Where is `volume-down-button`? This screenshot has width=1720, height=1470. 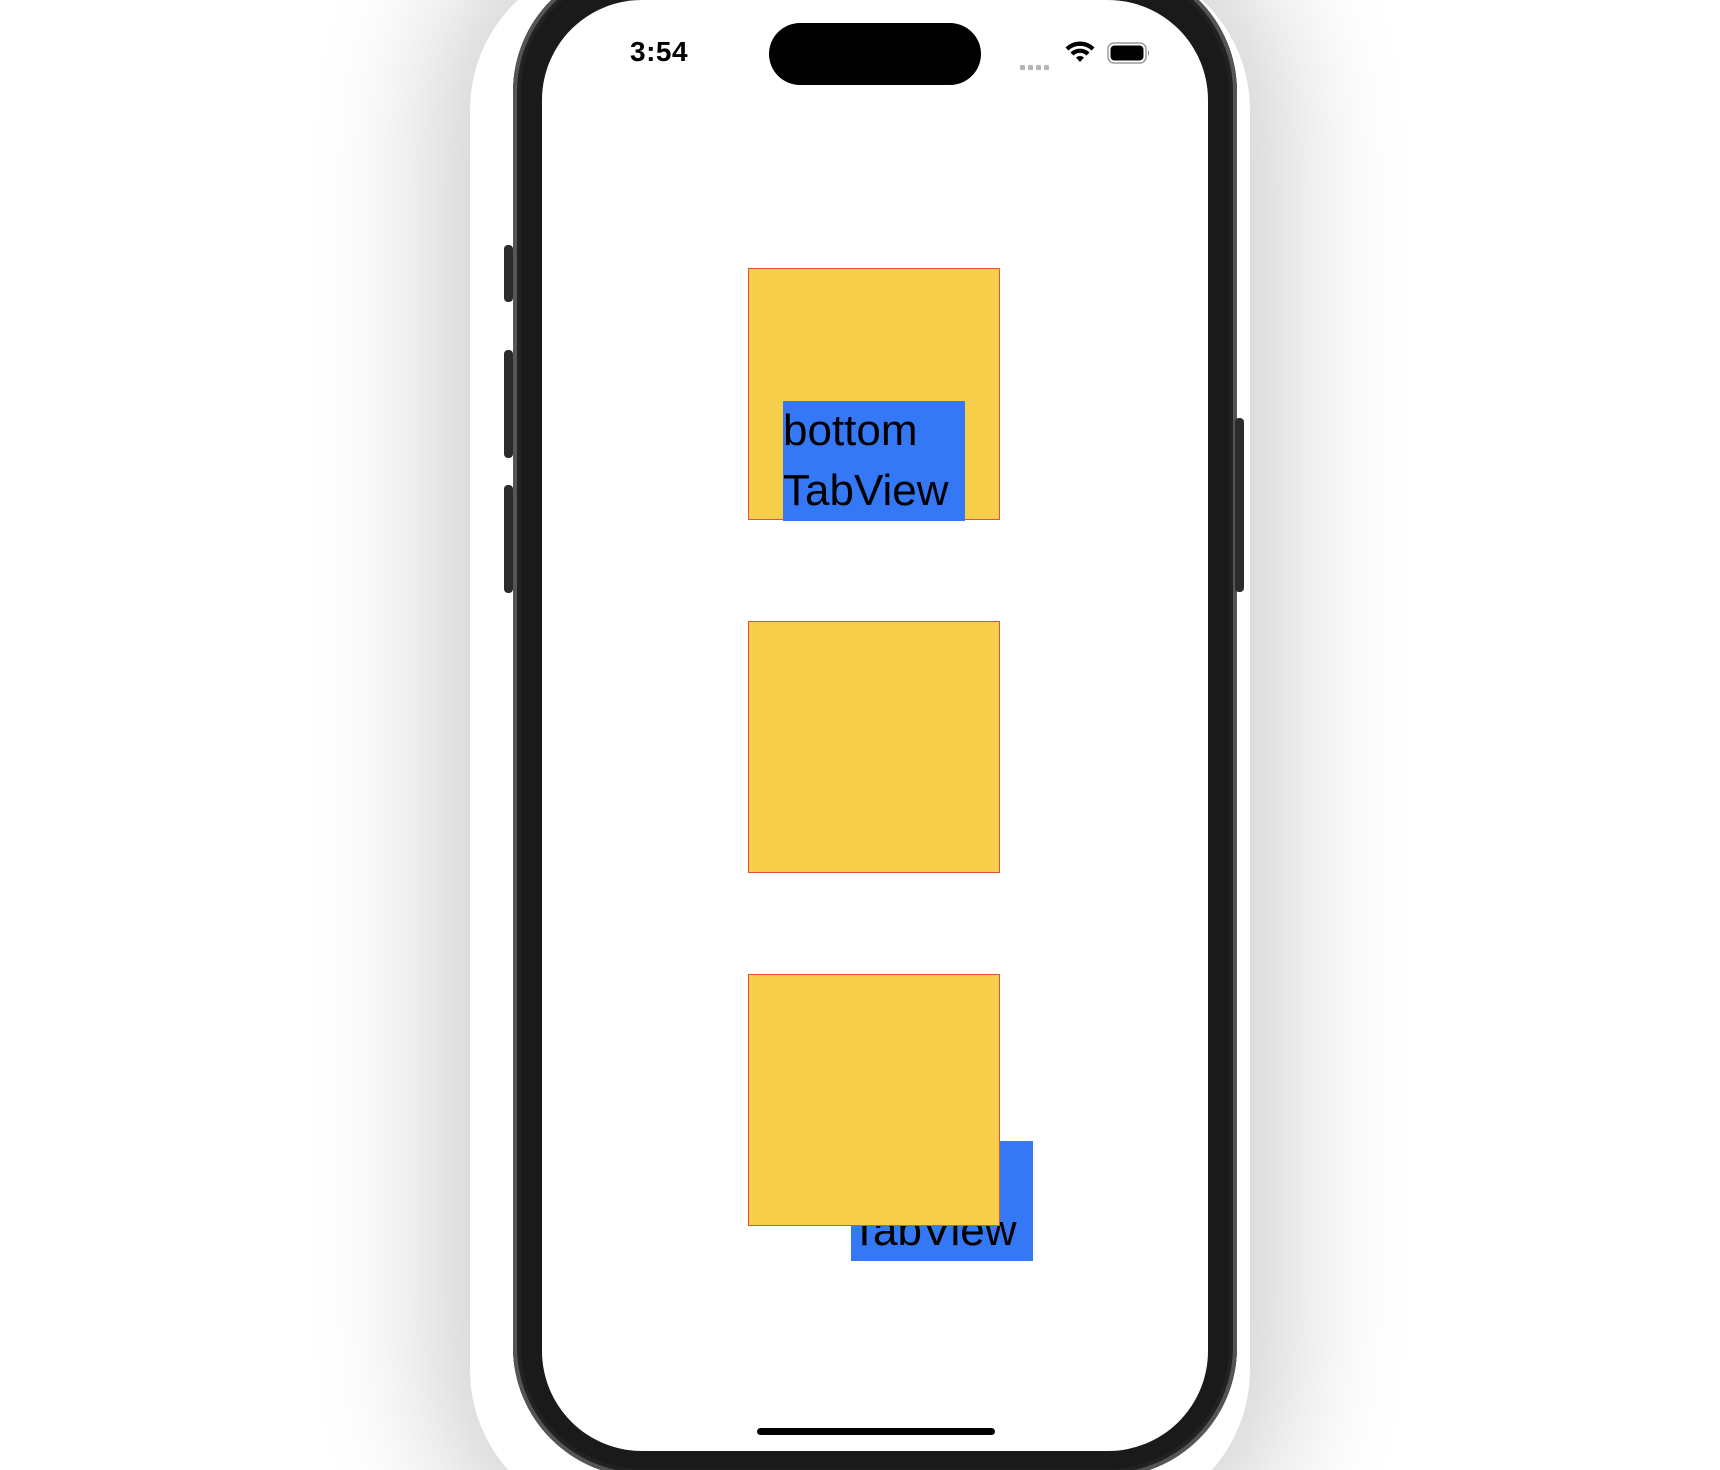
volume-down-button is located at coordinates (508, 539).